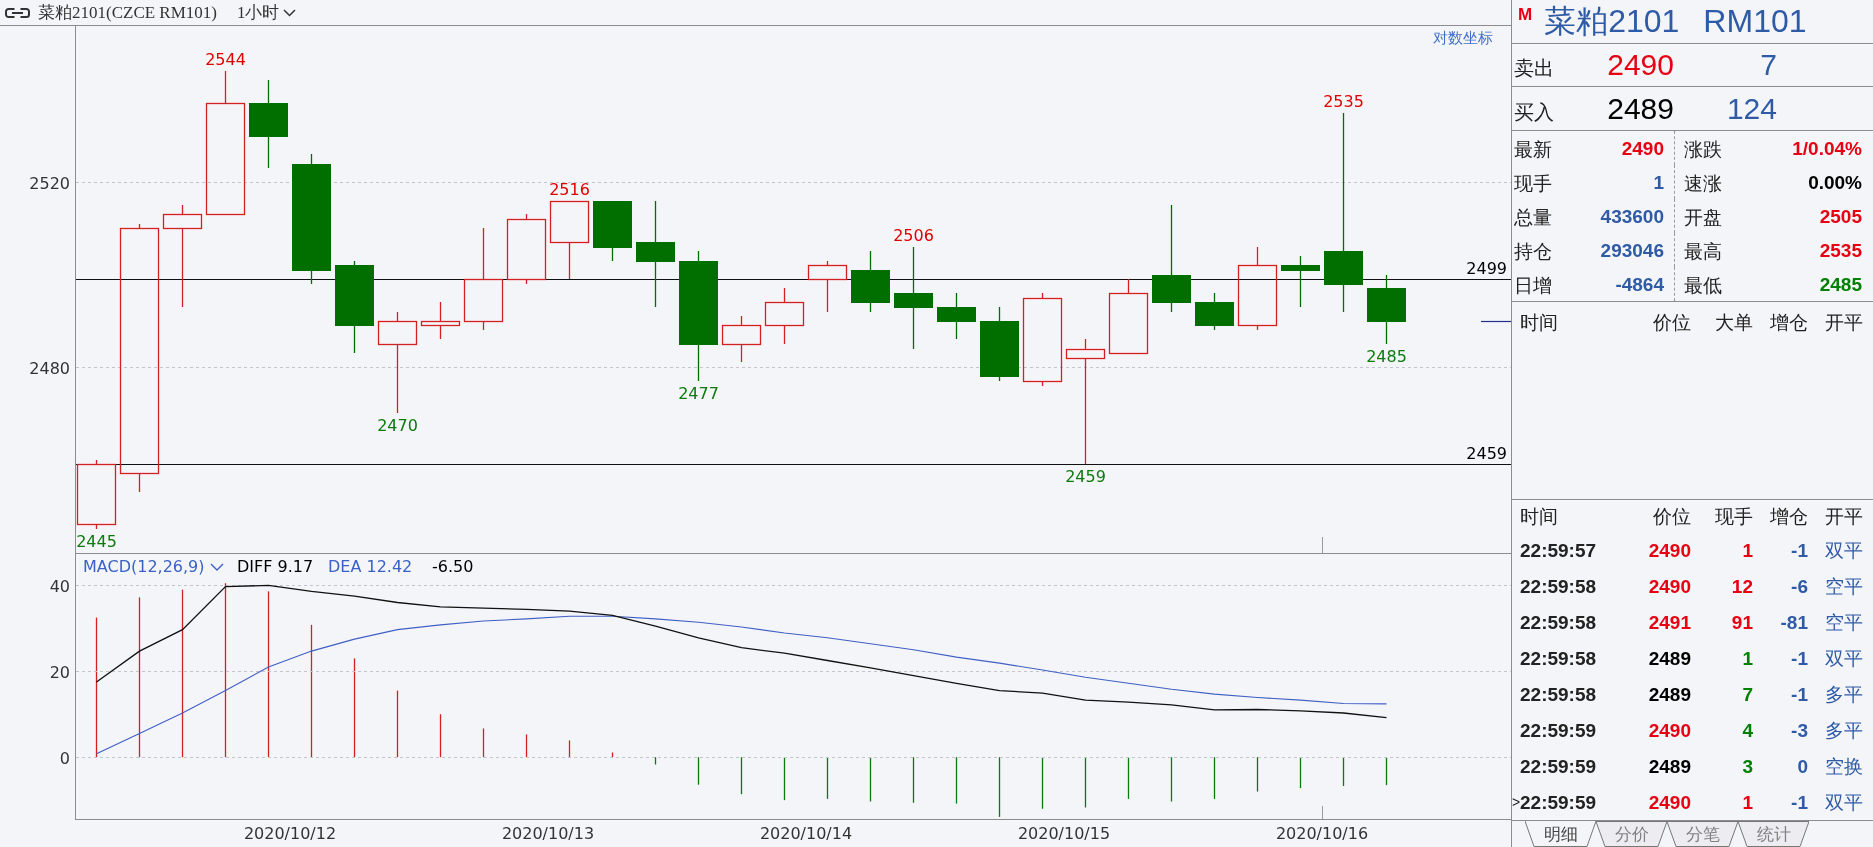 The image size is (1873, 847). What do you see at coordinates (1631, 834) in the screenshot?
I see `tab: 分价` at bounding box center [1631, 834].